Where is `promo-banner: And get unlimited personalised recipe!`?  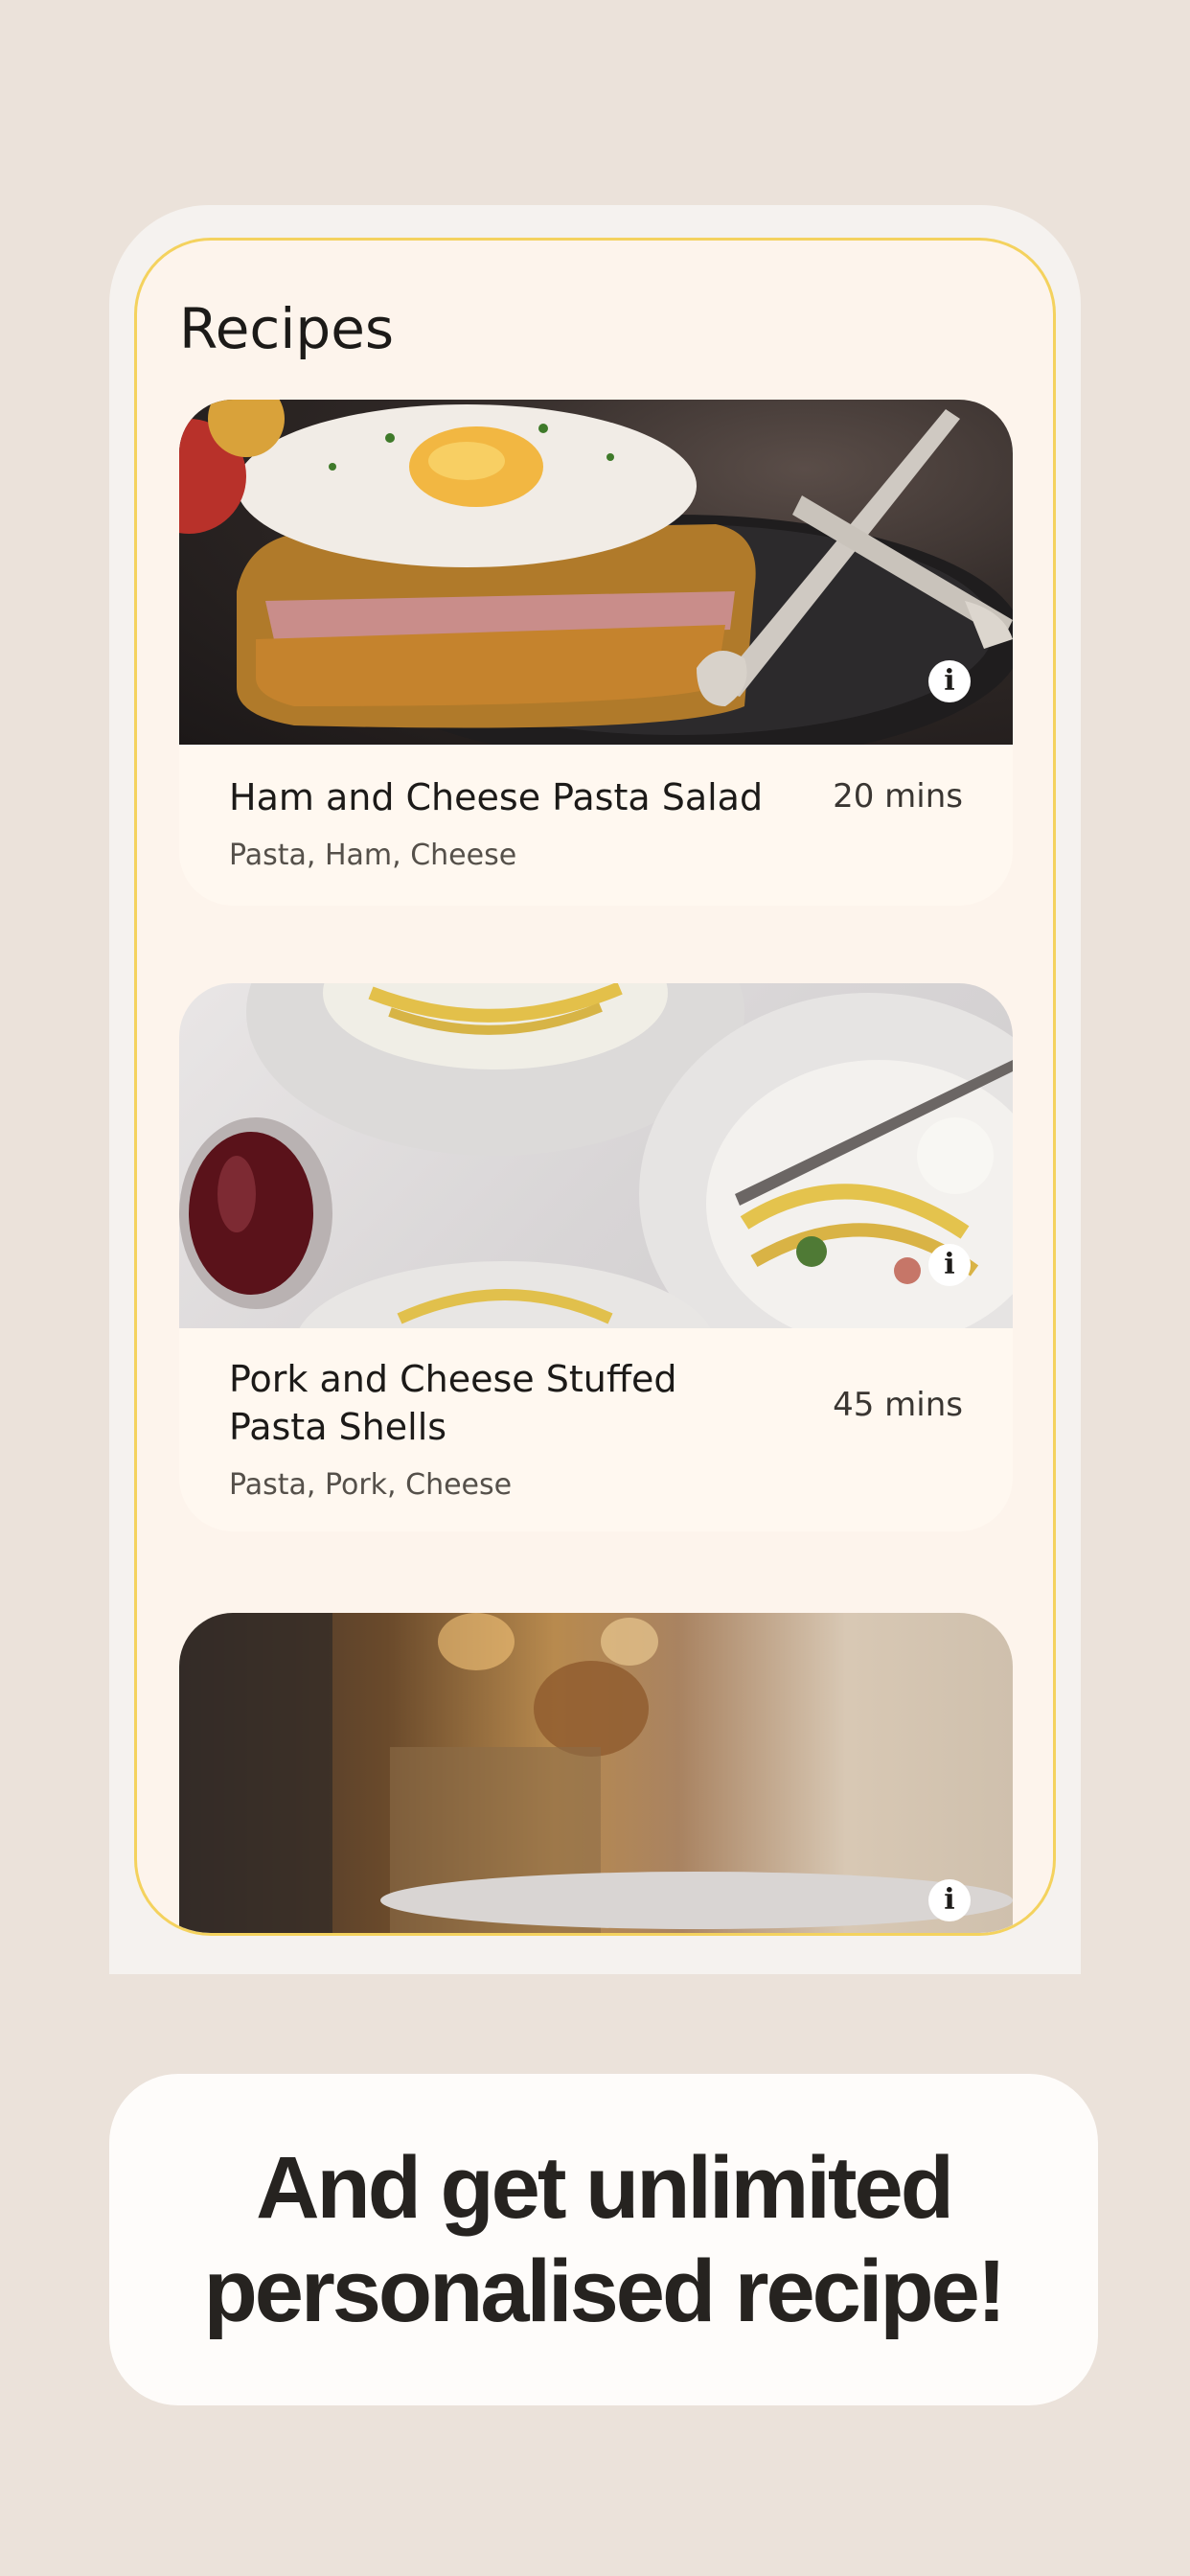
promo-banner: And get unlimited personalised recipe! is located at coordinates (604, 2239).